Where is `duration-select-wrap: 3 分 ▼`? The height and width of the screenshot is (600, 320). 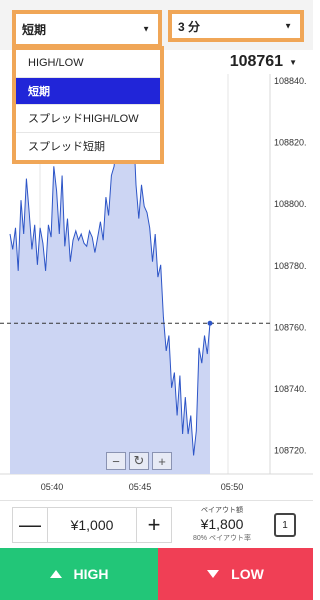 duration-select-wrap: 3 分 ▼ is located at coordinates (236, 26).